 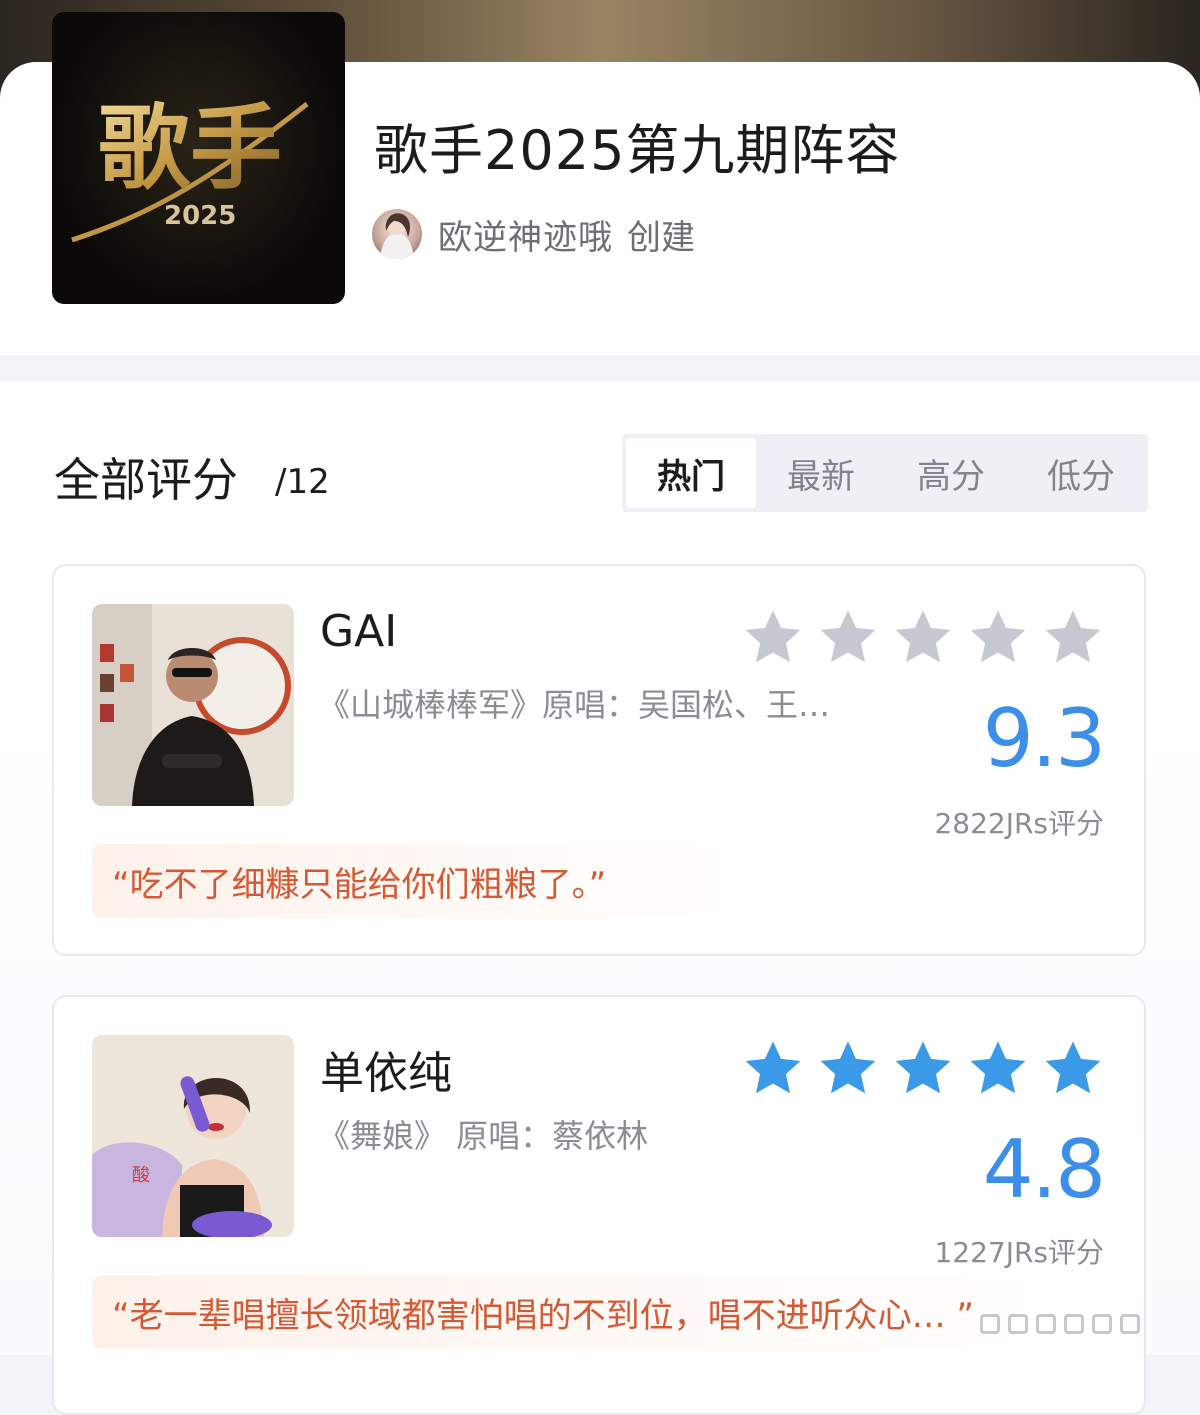 What do you see at coordinates (637, 150) in the screenshot?
I see `list-title: 歌手2025第九期阵容` at bounding box center [637, 150].